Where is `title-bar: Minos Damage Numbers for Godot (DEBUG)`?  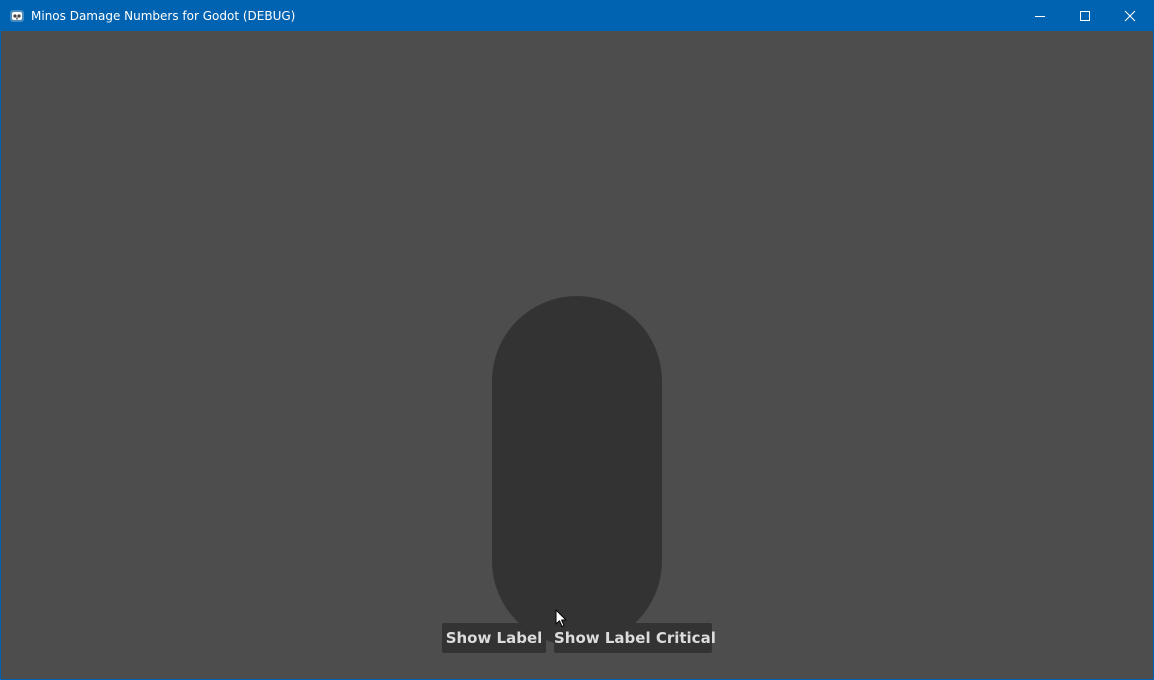 title-bar: Minos Damage Numbers for Godot (DEBUG) is located at coordinates (577, 16).